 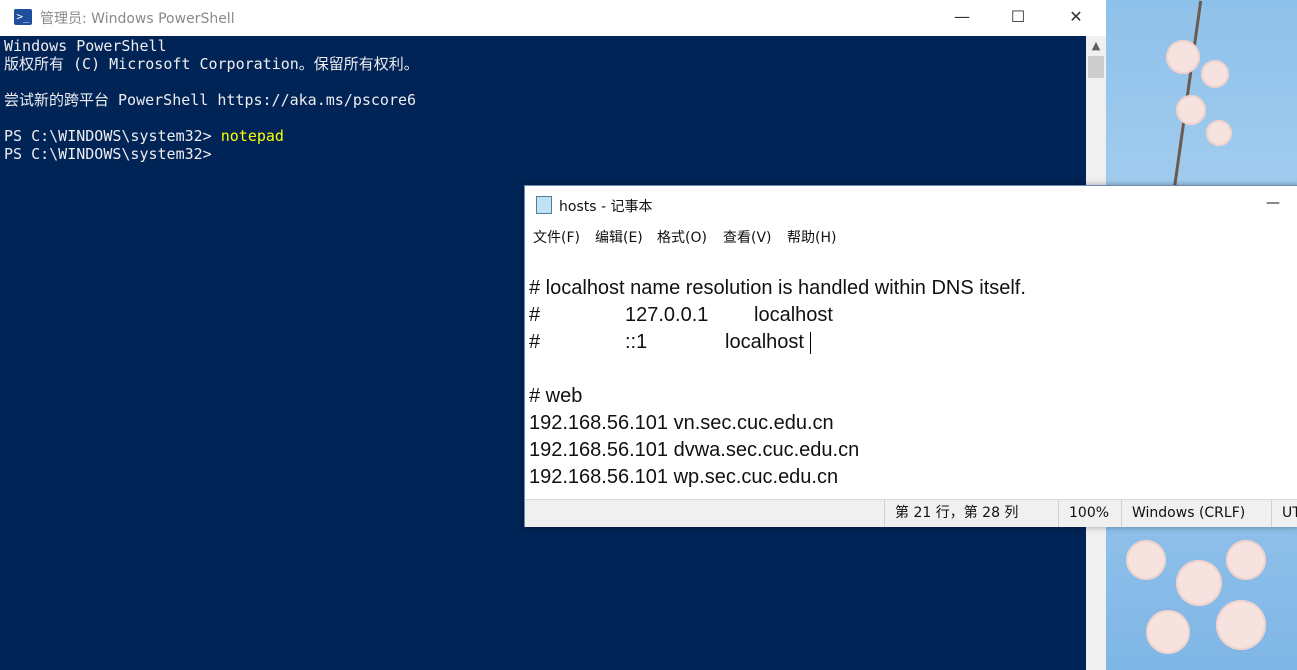 I want to click on notepad-titlebar: hosts - 记事本 —, so click(x=911, y=204).